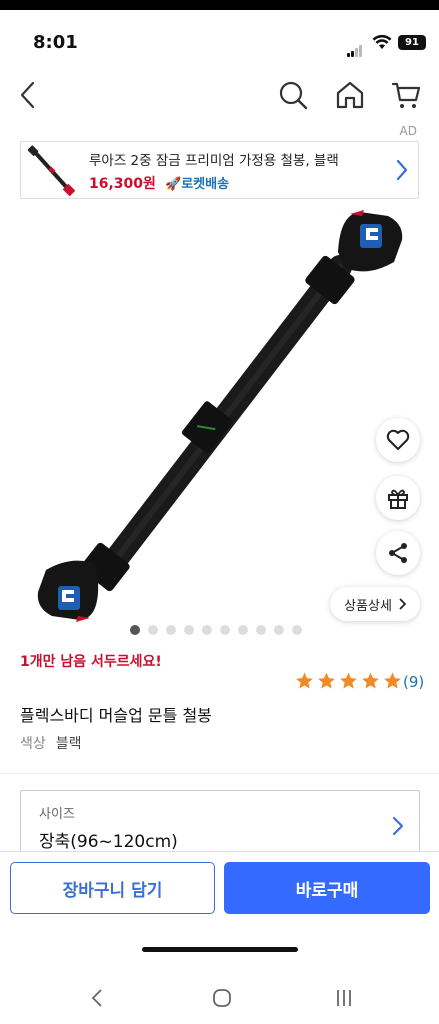 This screenshot has height=1024, width=439. I want to click on cellular-signal-icon, so click(355, 47).